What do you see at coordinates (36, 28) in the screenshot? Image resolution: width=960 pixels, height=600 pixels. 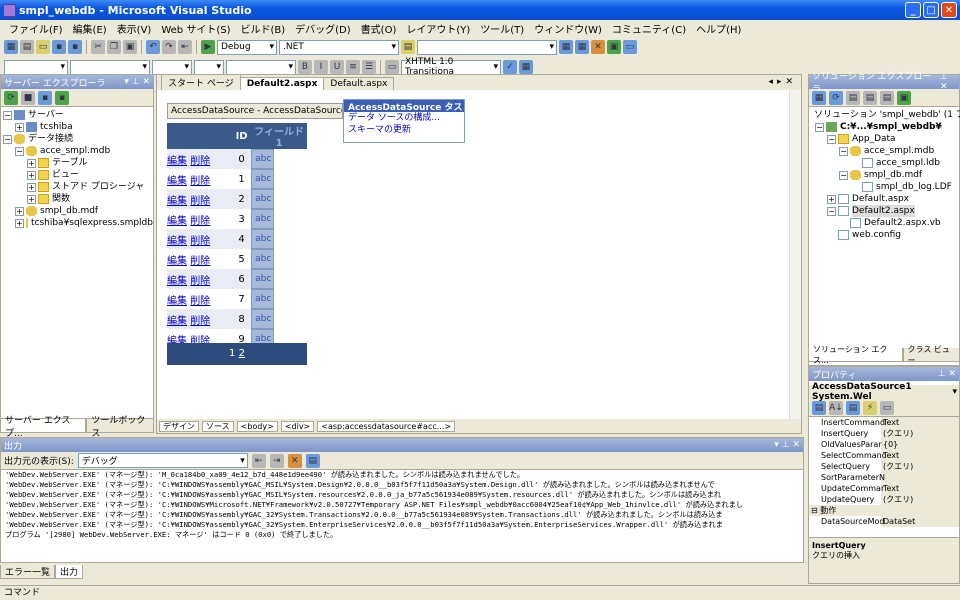 I see `menu-file: ファイル(F)` at bounding box center [36, 28].